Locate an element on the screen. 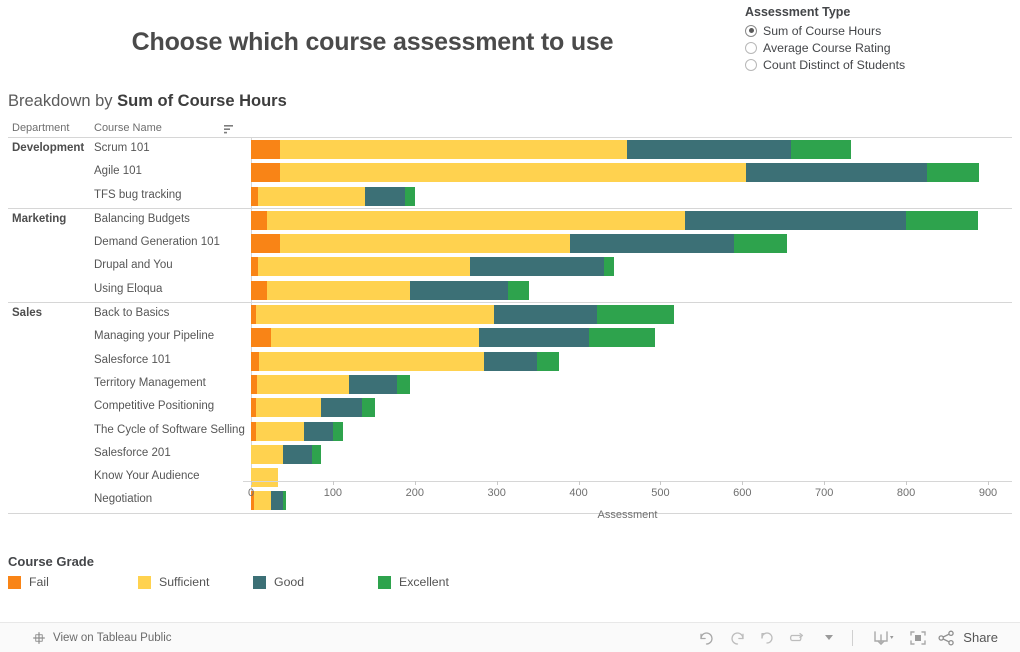  refresh-dropdown-button is located at coordinates (827, 638).